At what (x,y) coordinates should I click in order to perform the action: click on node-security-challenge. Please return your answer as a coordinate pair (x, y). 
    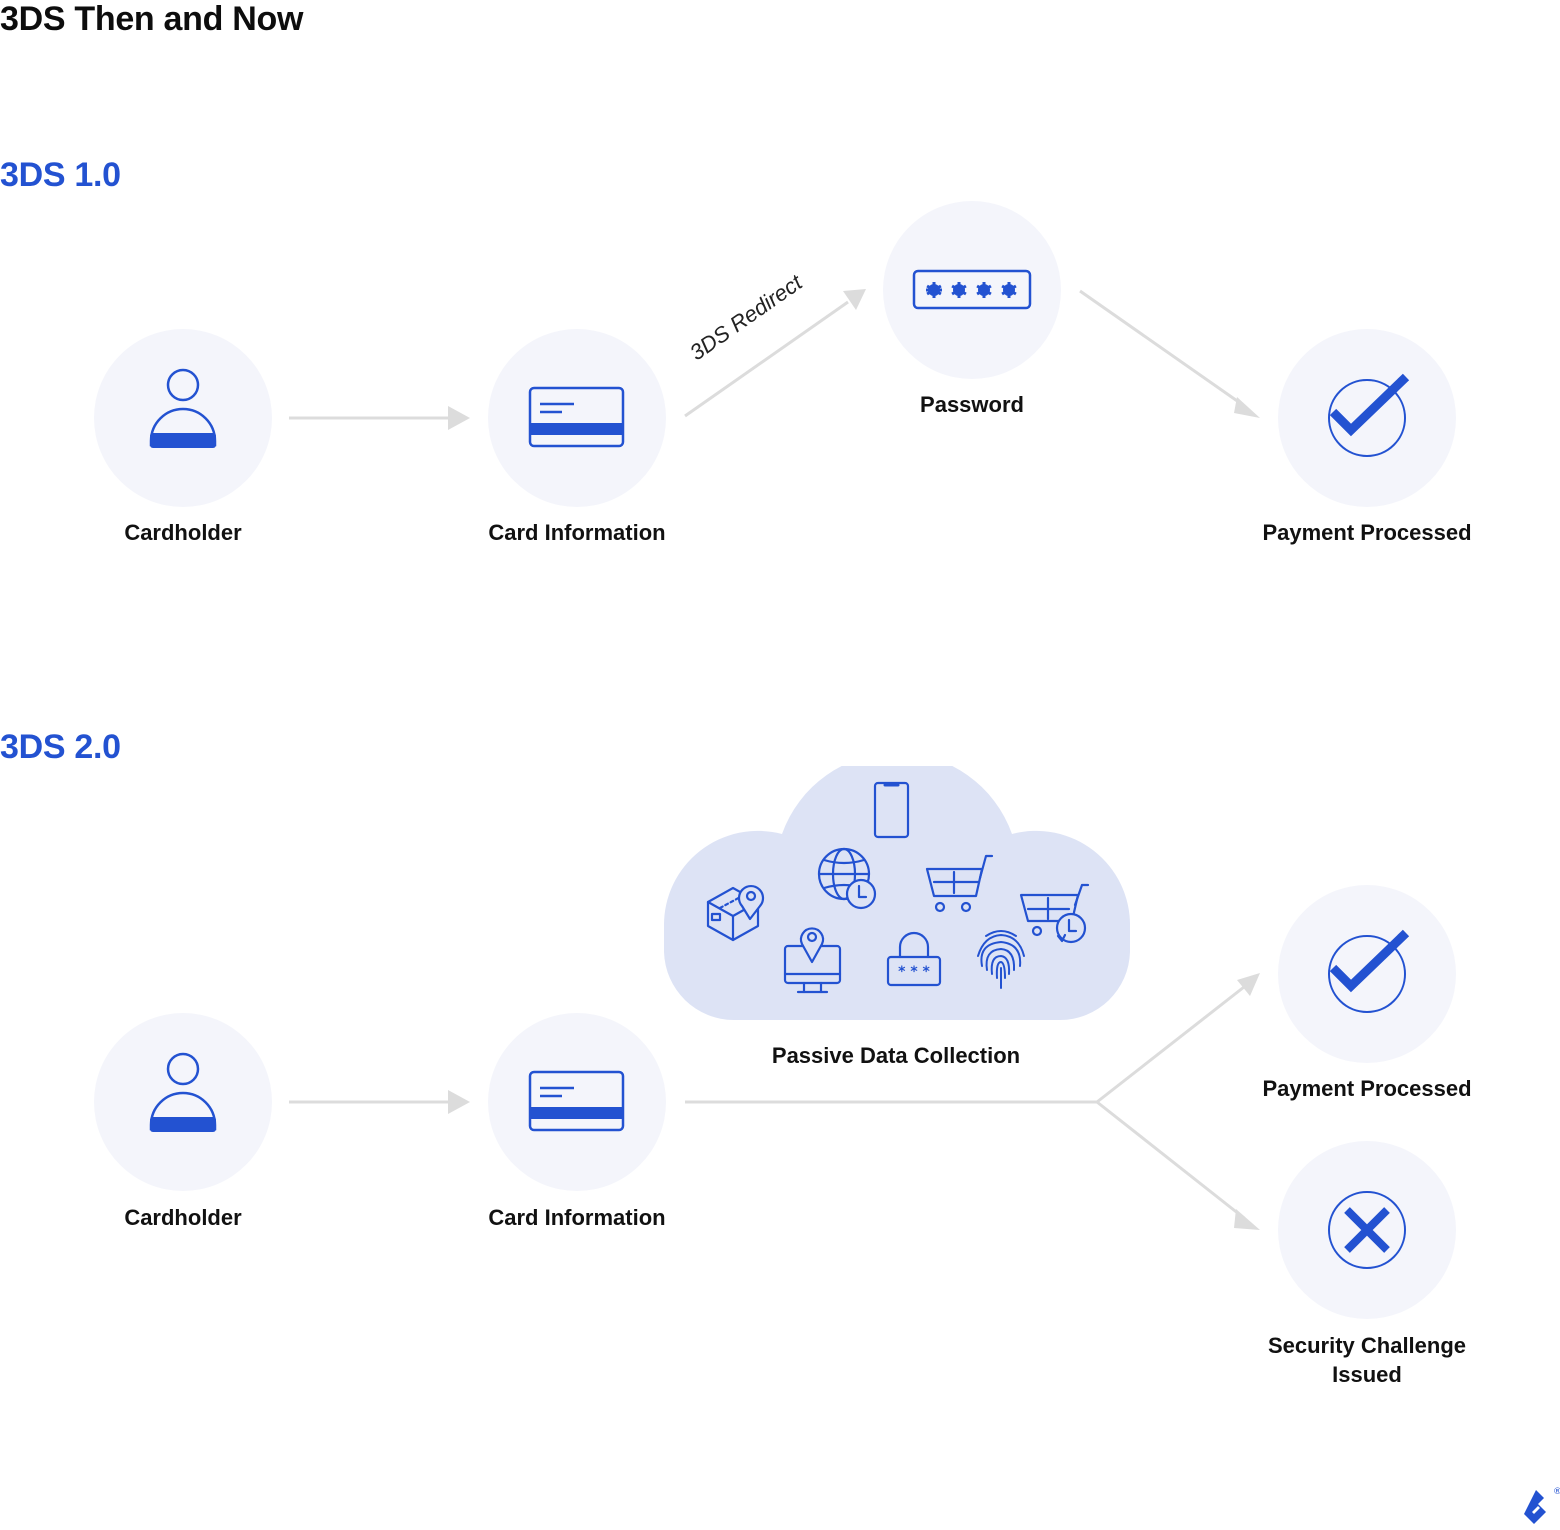
    Looking at the image, I should click on (1367, 1230).